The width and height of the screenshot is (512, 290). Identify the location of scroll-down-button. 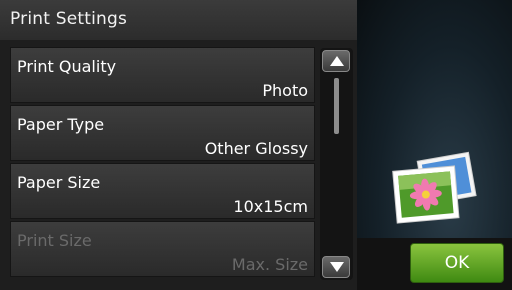
(336, 267).